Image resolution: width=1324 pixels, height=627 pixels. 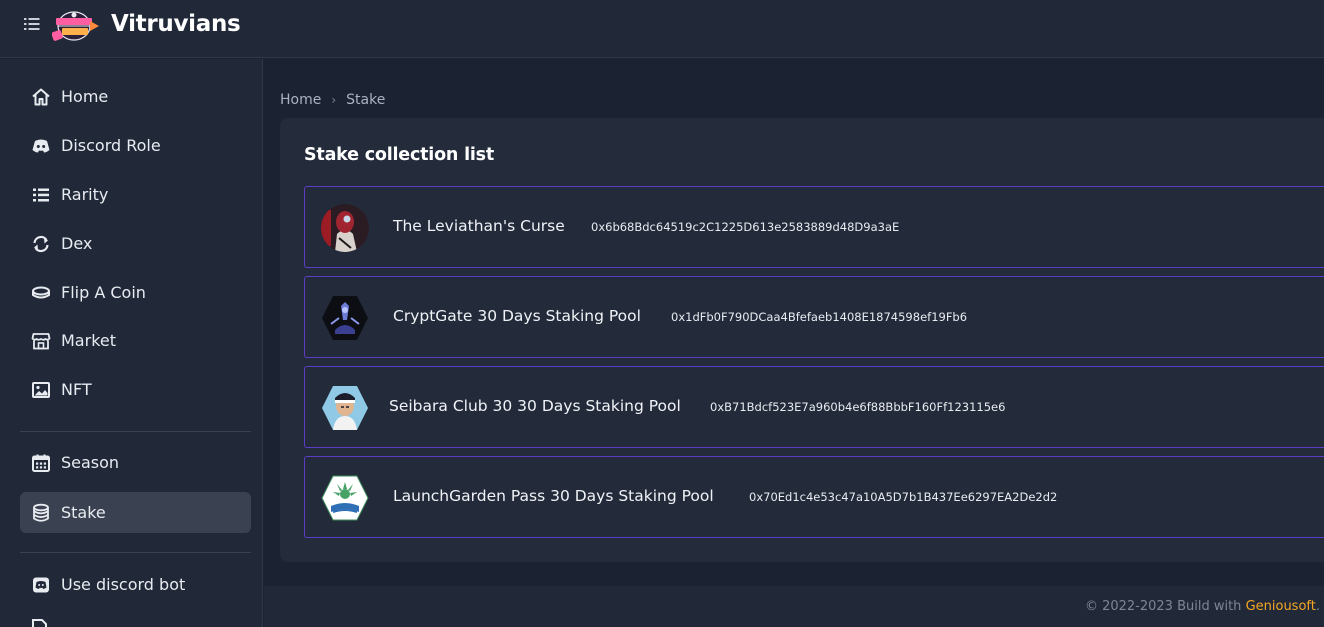 What do you see at coordinates (123, 584) in the screenshot?
I see `sidebar-item-label: Use discord bot` at bounding box center [123, 584].